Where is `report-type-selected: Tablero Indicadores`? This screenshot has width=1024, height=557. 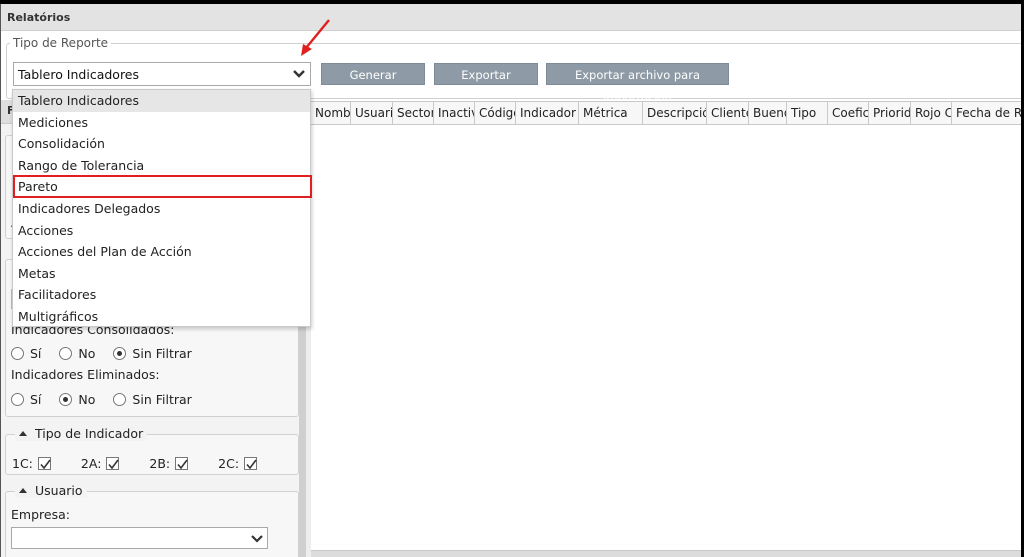
report-type-selected: Tablero Indicadores is located at coordinates (79, 74).